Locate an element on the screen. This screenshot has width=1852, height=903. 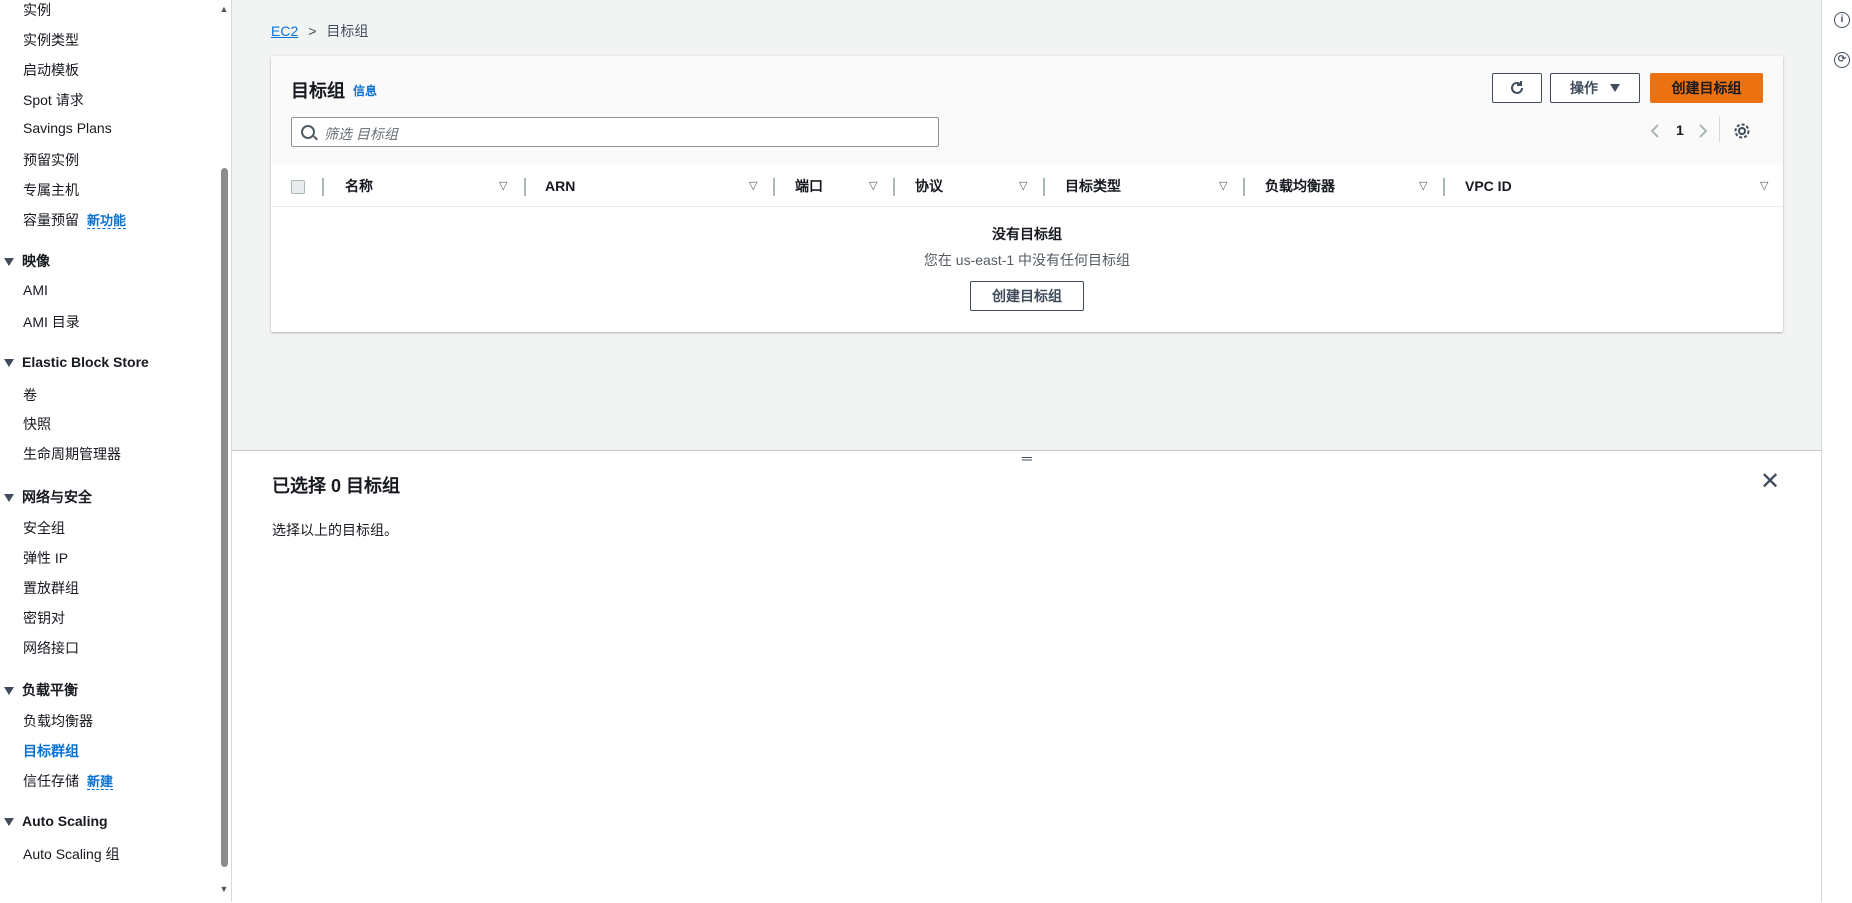
nav-section-title: 映像 is located at coordinates (36, 261).